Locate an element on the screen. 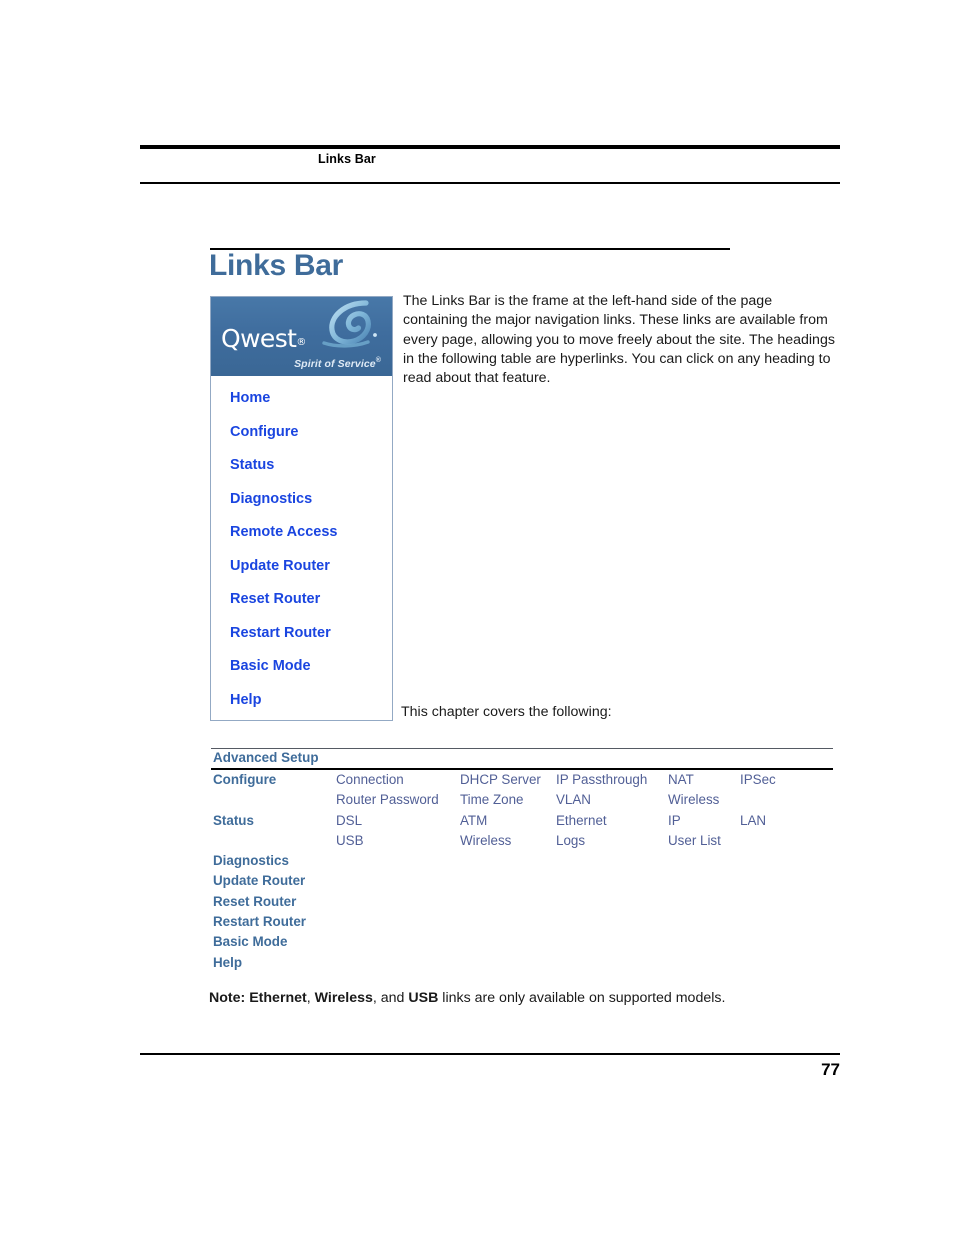 The height and width of the screenshot is (1235, 954). note-term-usb: USB is located at coordinates (423, 998).